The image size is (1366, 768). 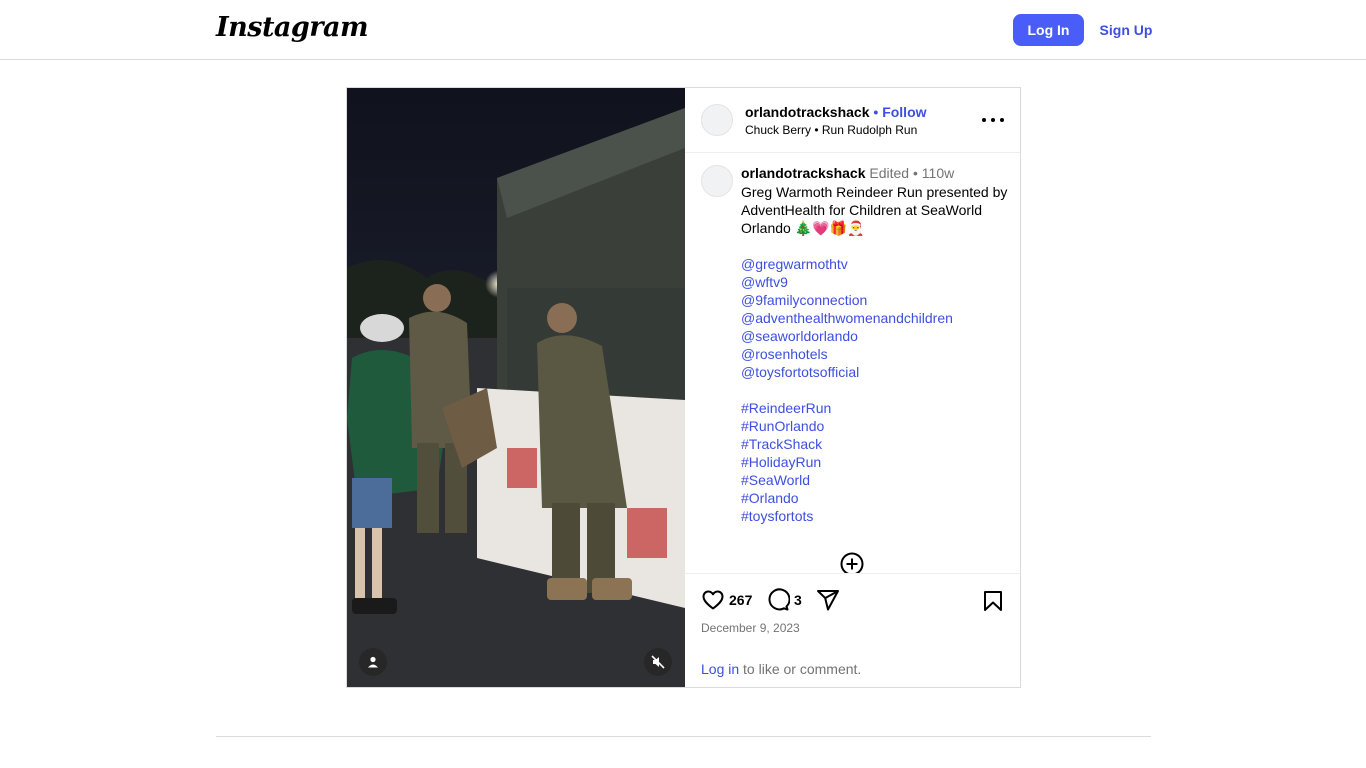 I want to click on log-in-link: Log in, so click(x=720, y=669).